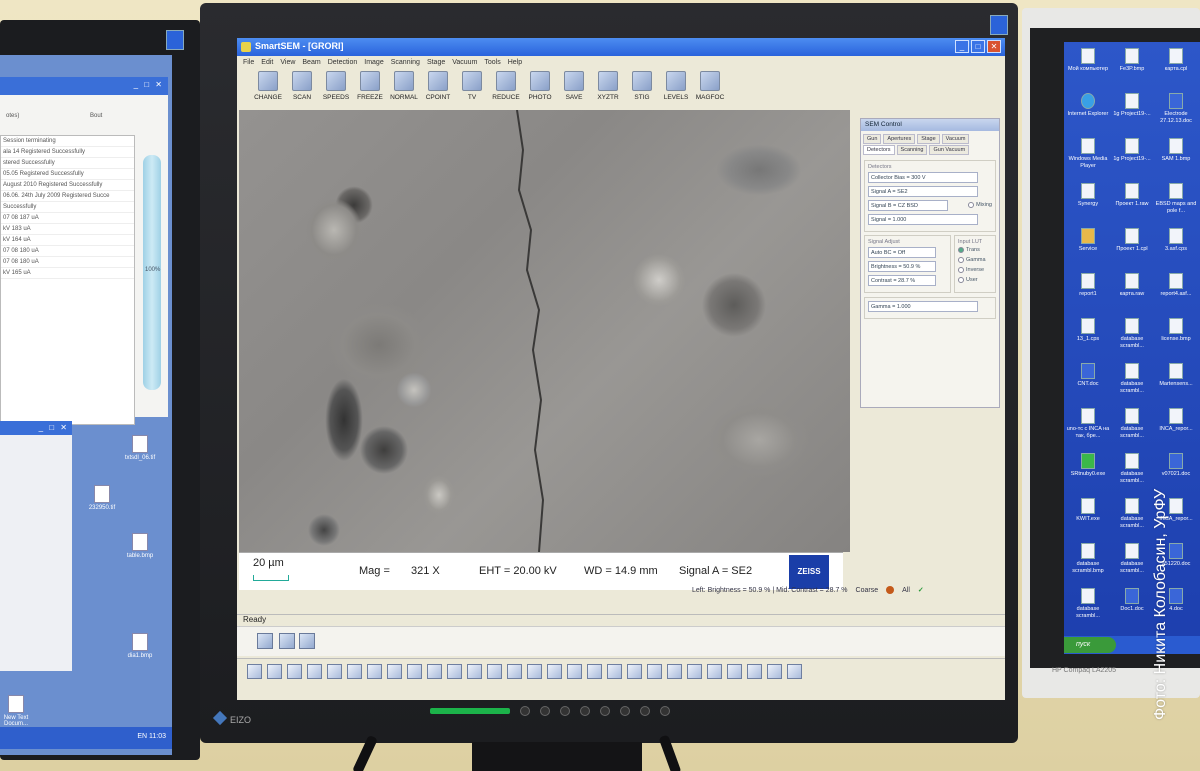 Image resolution: width=1200 pixels, height=771 pixels. What do you see at coordinates (1088, 195) in the screenshot?
I see `desktop-icon: Synergy` at bounding box center [1088, 195].